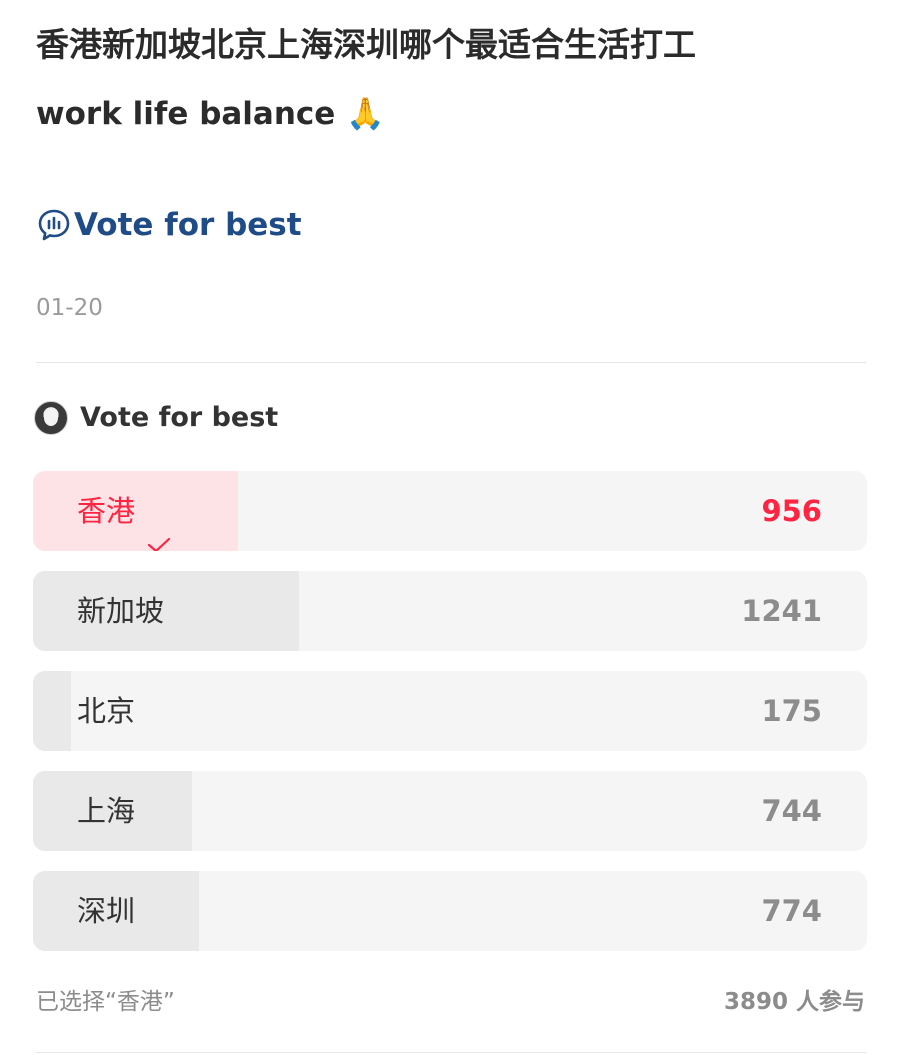 The width and height of the screenshot is (900, 1055). What do you see at coordinates (450, 611) in the screenshot?
I see `poll-option: 新加坡 1241` at bounding box center [450, 611].